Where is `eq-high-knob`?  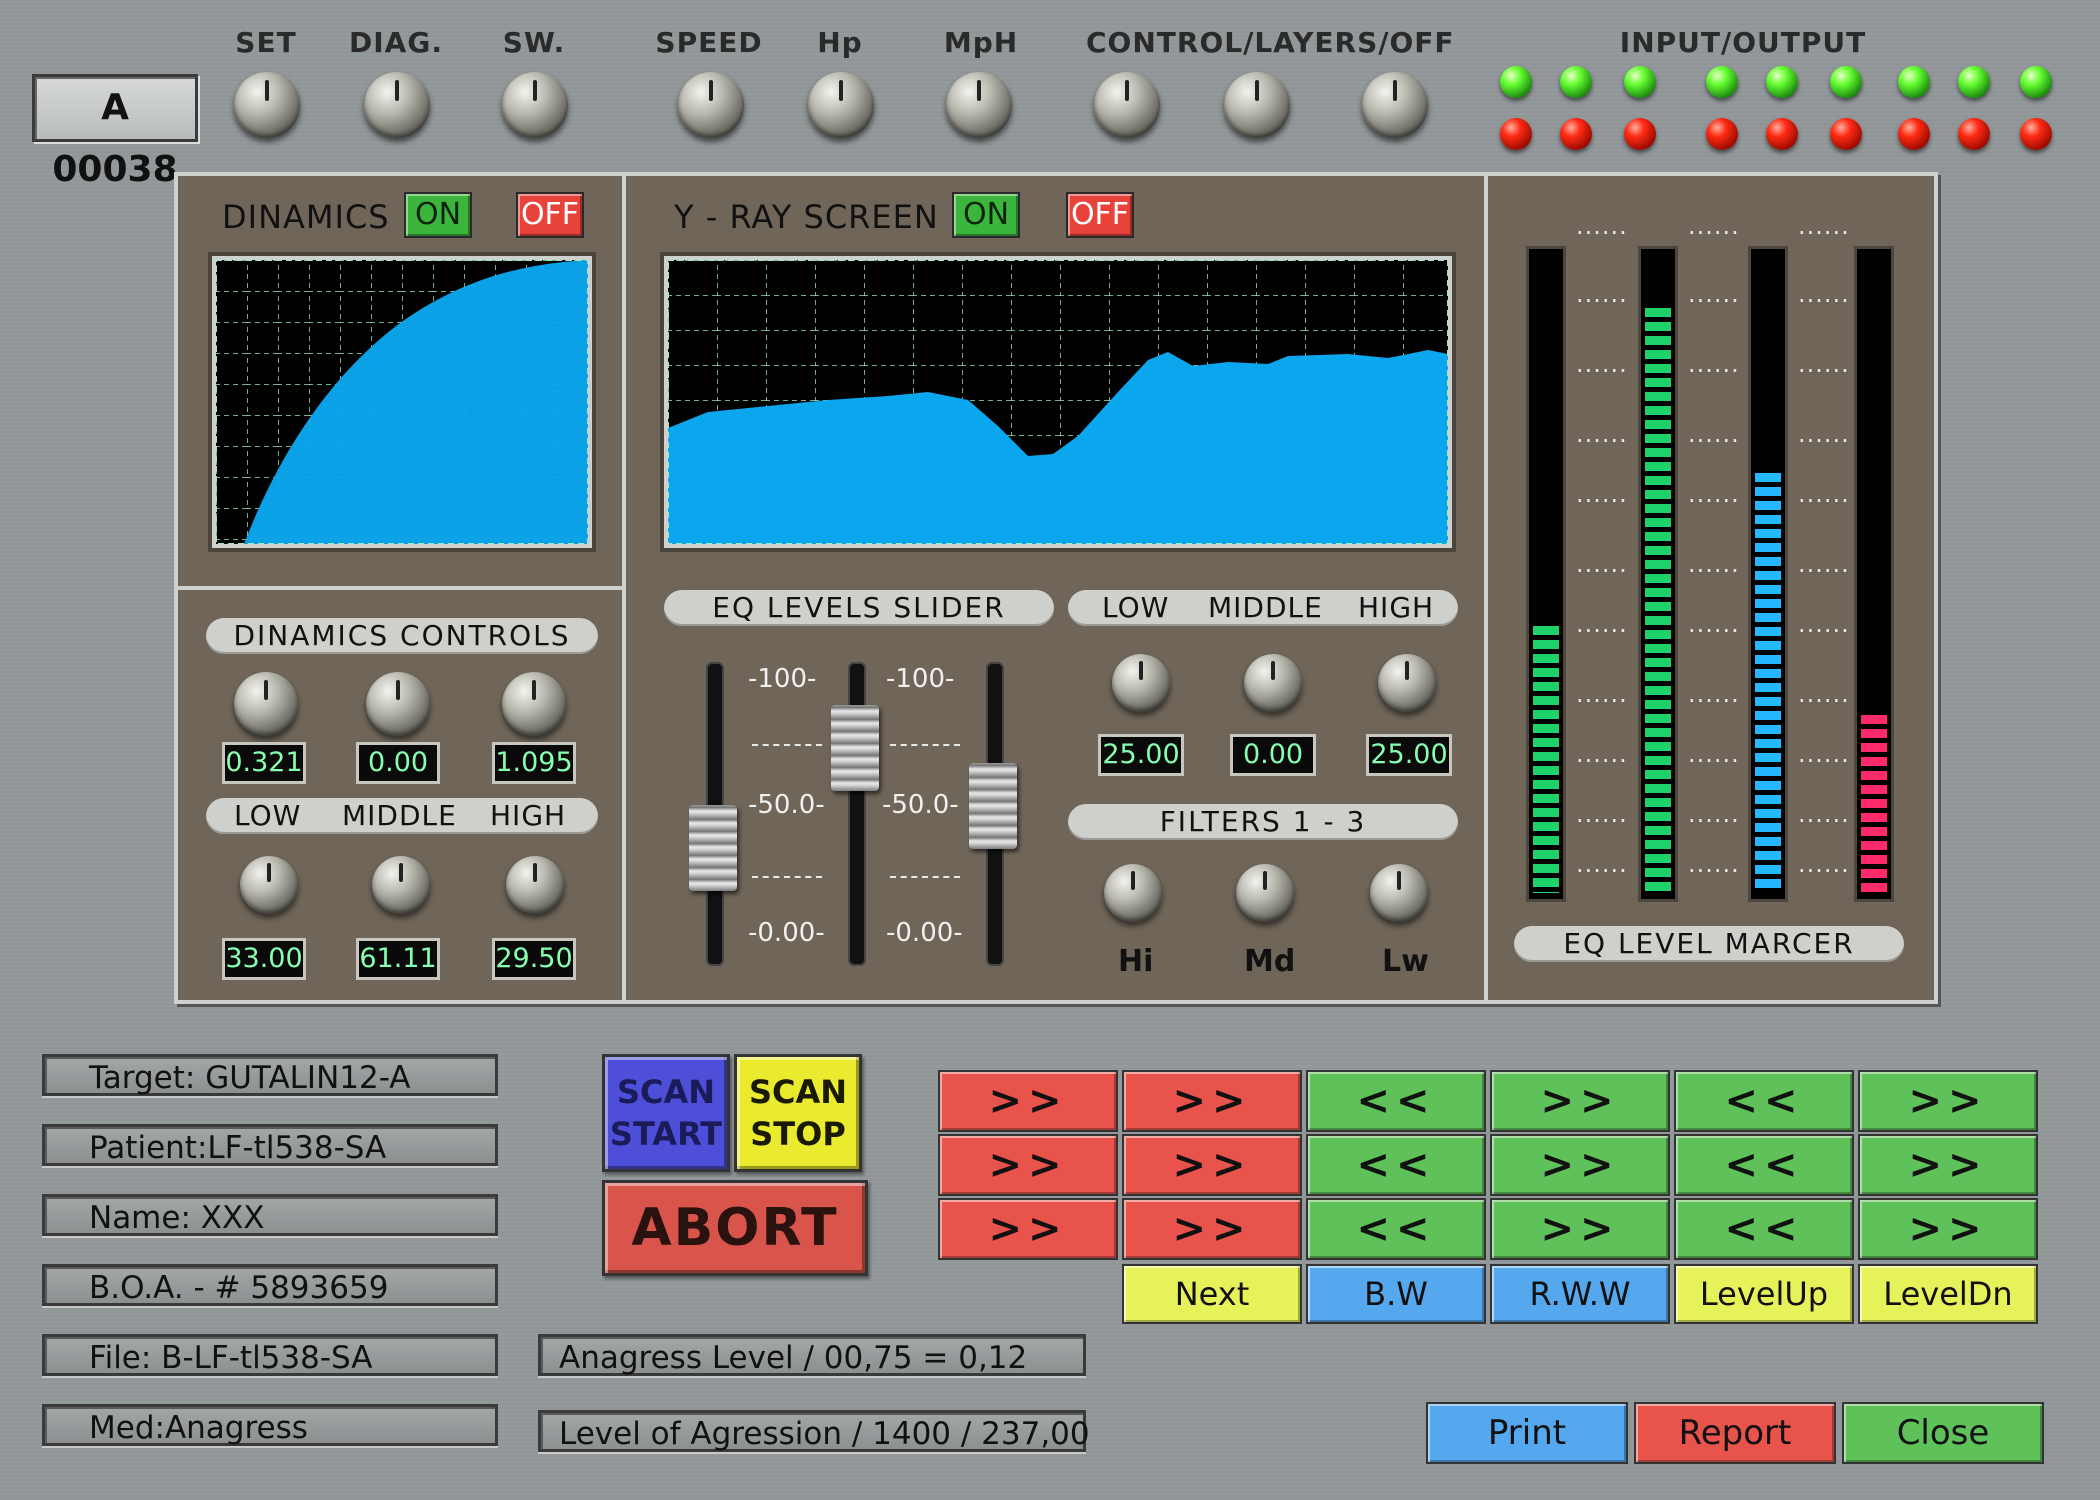 eq-high-knob is located at coordinates (1407, 683).